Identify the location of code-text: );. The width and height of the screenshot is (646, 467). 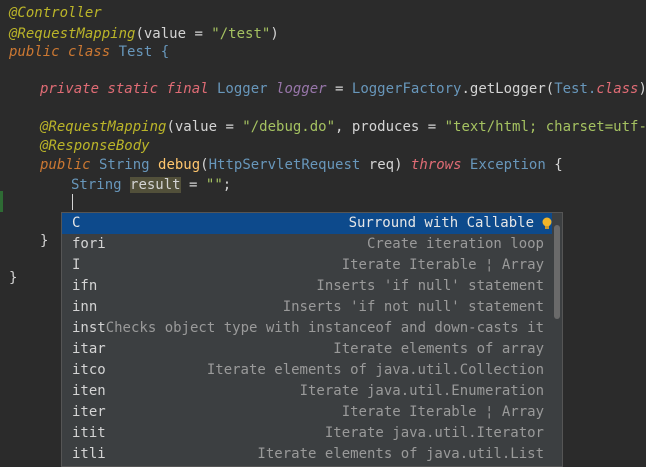
(642, 89).